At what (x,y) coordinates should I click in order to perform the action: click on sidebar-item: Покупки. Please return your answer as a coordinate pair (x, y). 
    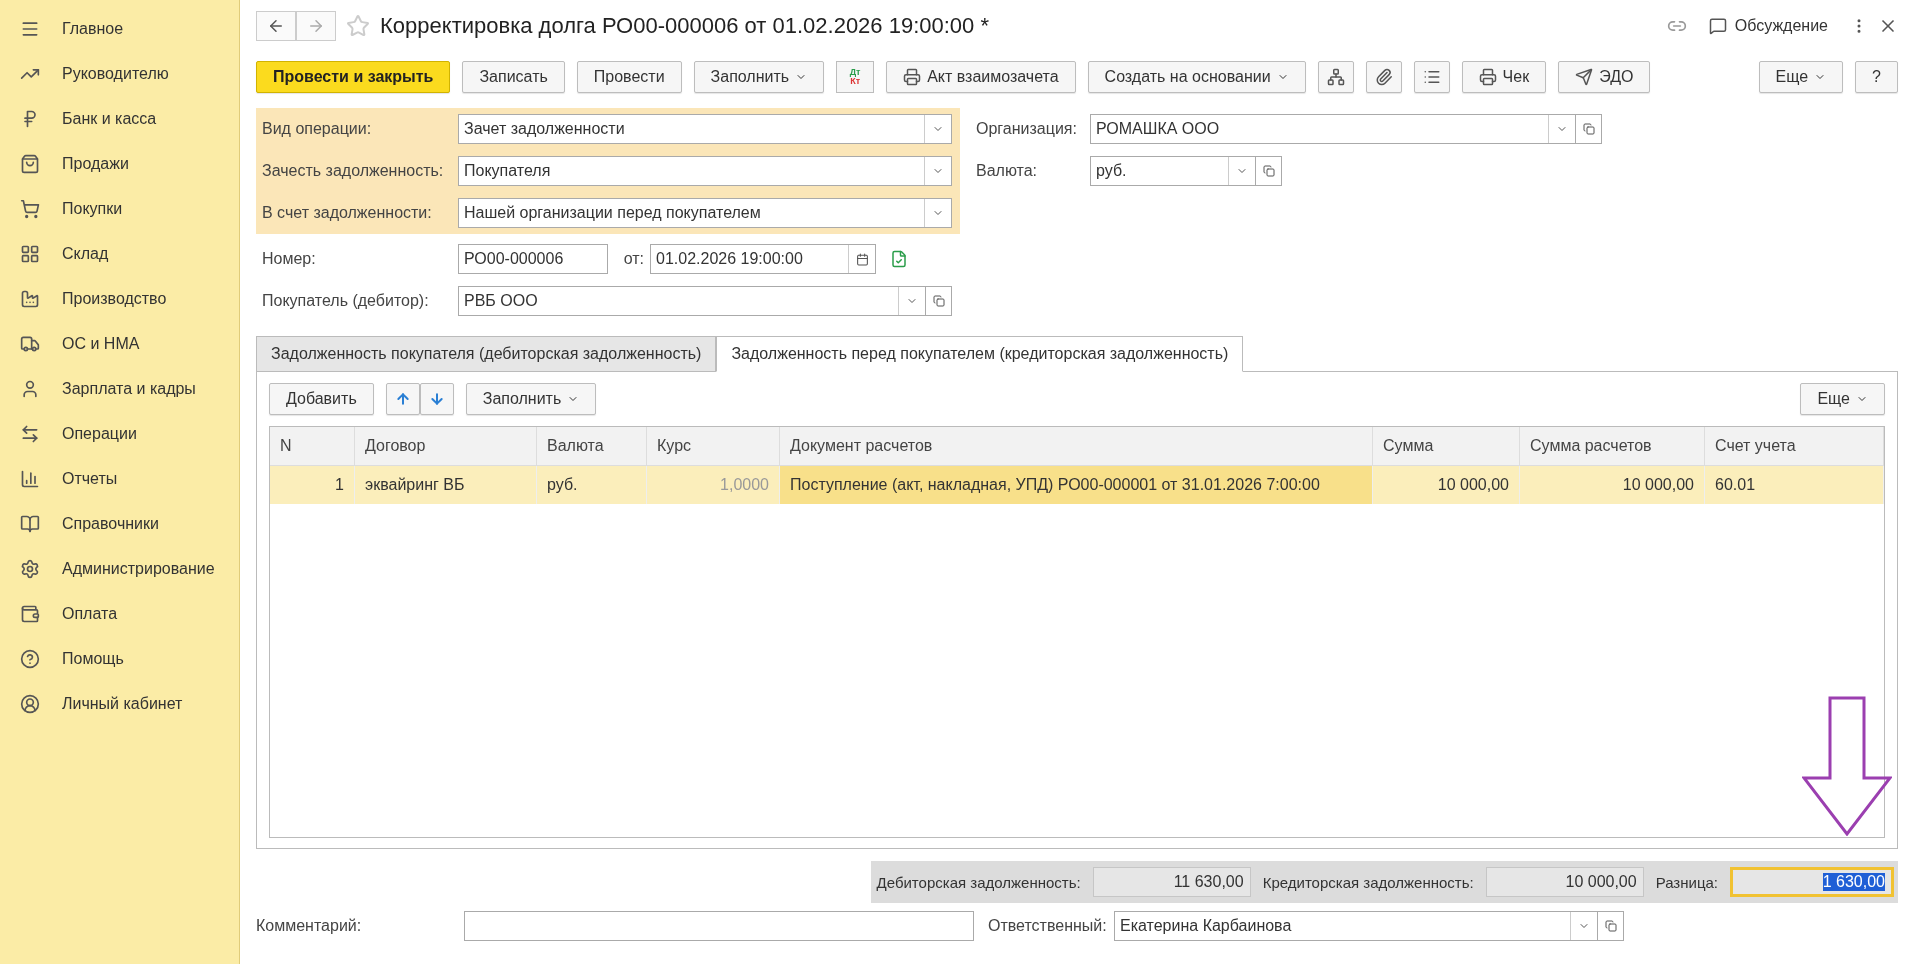
    Looking at the image, I should click on (119, 208).